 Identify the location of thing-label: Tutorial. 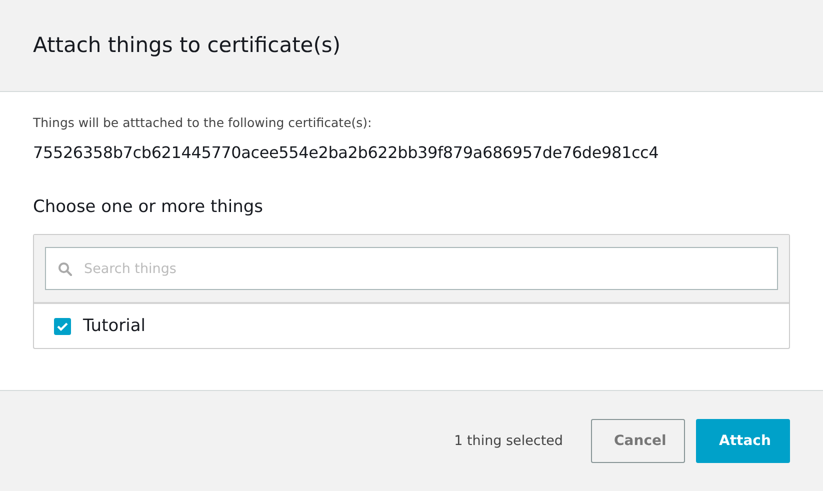
(114, 326).